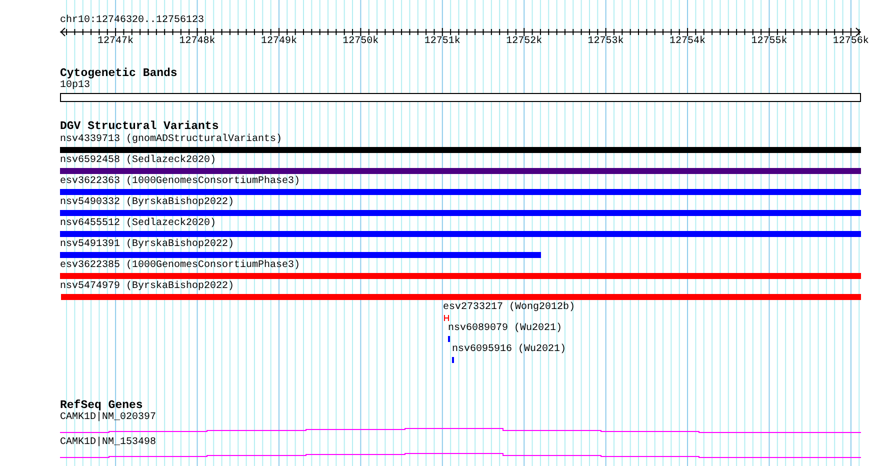 This screenshot has width=890, height=466. Describe the element at coordinates (116, 42) in the screenshot. I see `ruler-tick-label: 12747k` at that location.